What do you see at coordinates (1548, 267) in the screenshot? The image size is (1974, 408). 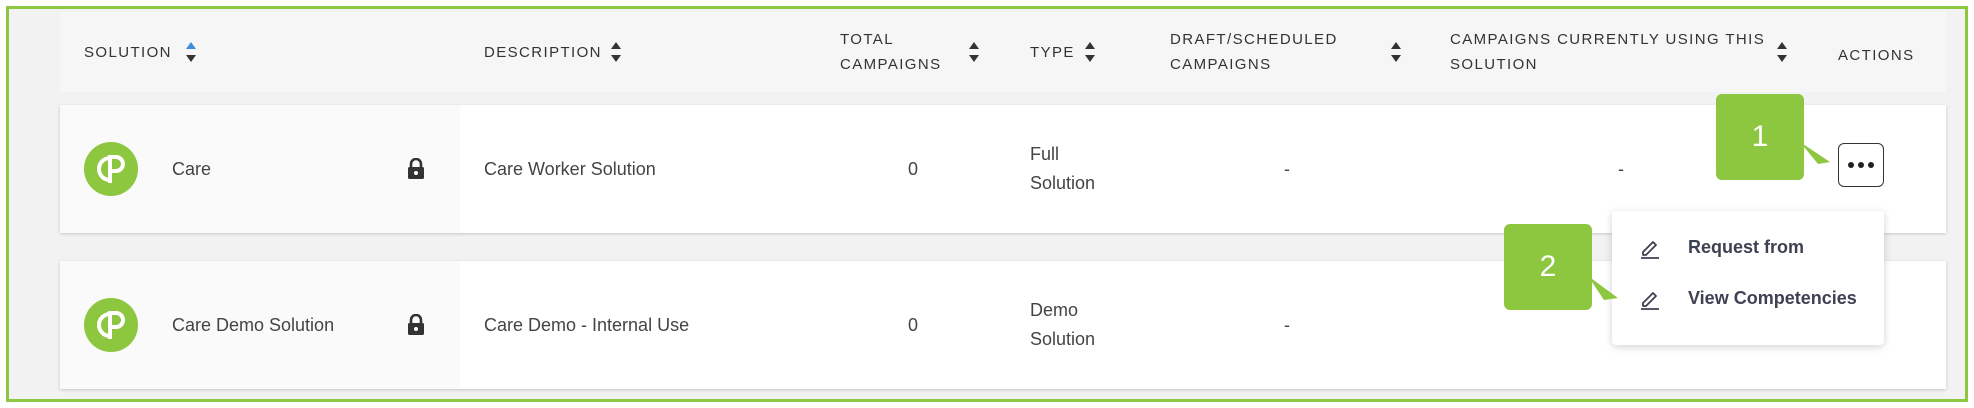 I see `callout-badge: 2` at bounding box center [1548, 267].